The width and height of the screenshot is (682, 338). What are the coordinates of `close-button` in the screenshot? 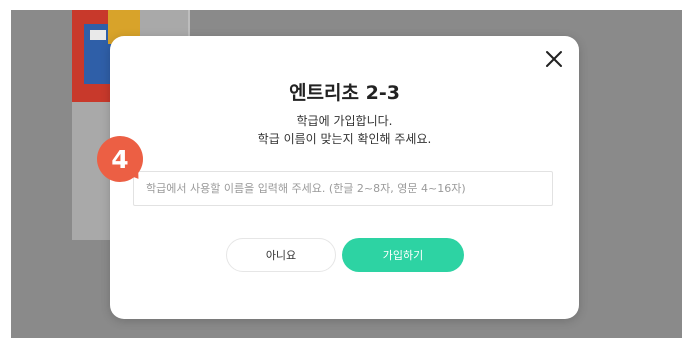 It's located at (554, 59).